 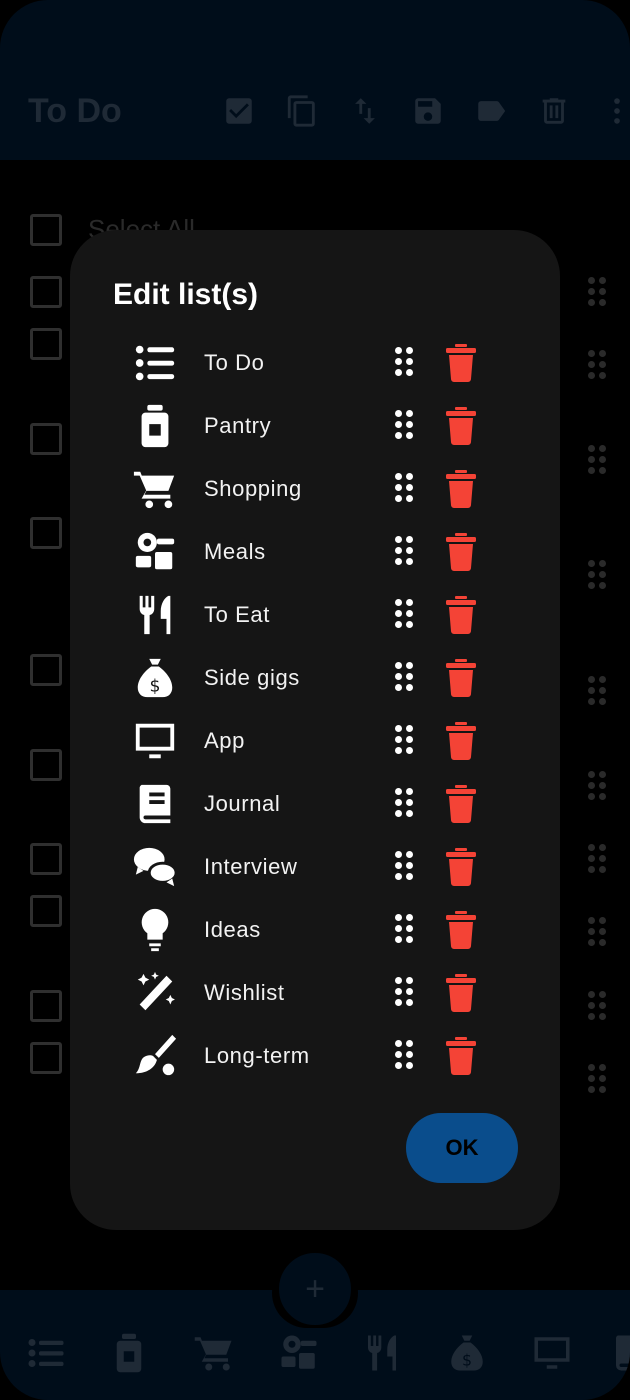 What do you see at coordinates (253, 488) in the screenshot?
I see `list-name: Shopping` at bounding box center [253, 488].